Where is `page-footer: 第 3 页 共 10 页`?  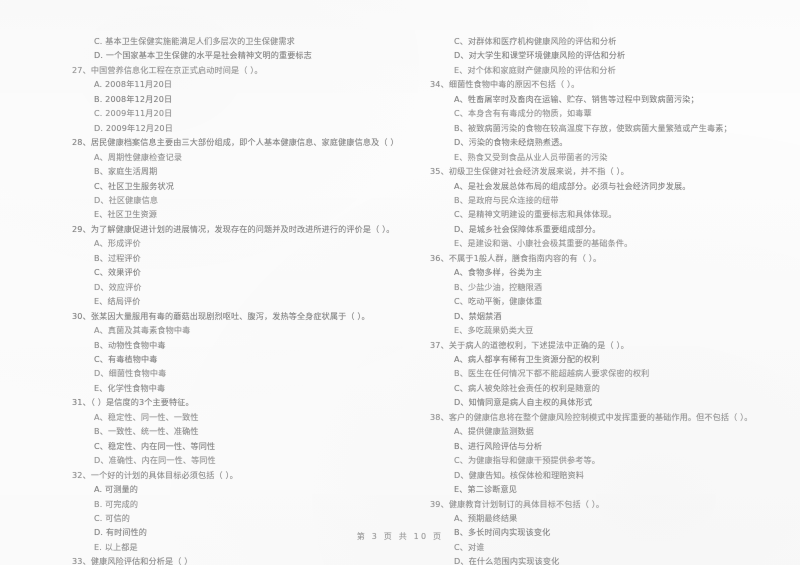
page-footer: 第 3 页 共 10 页 is located at coordinates (400, 536).